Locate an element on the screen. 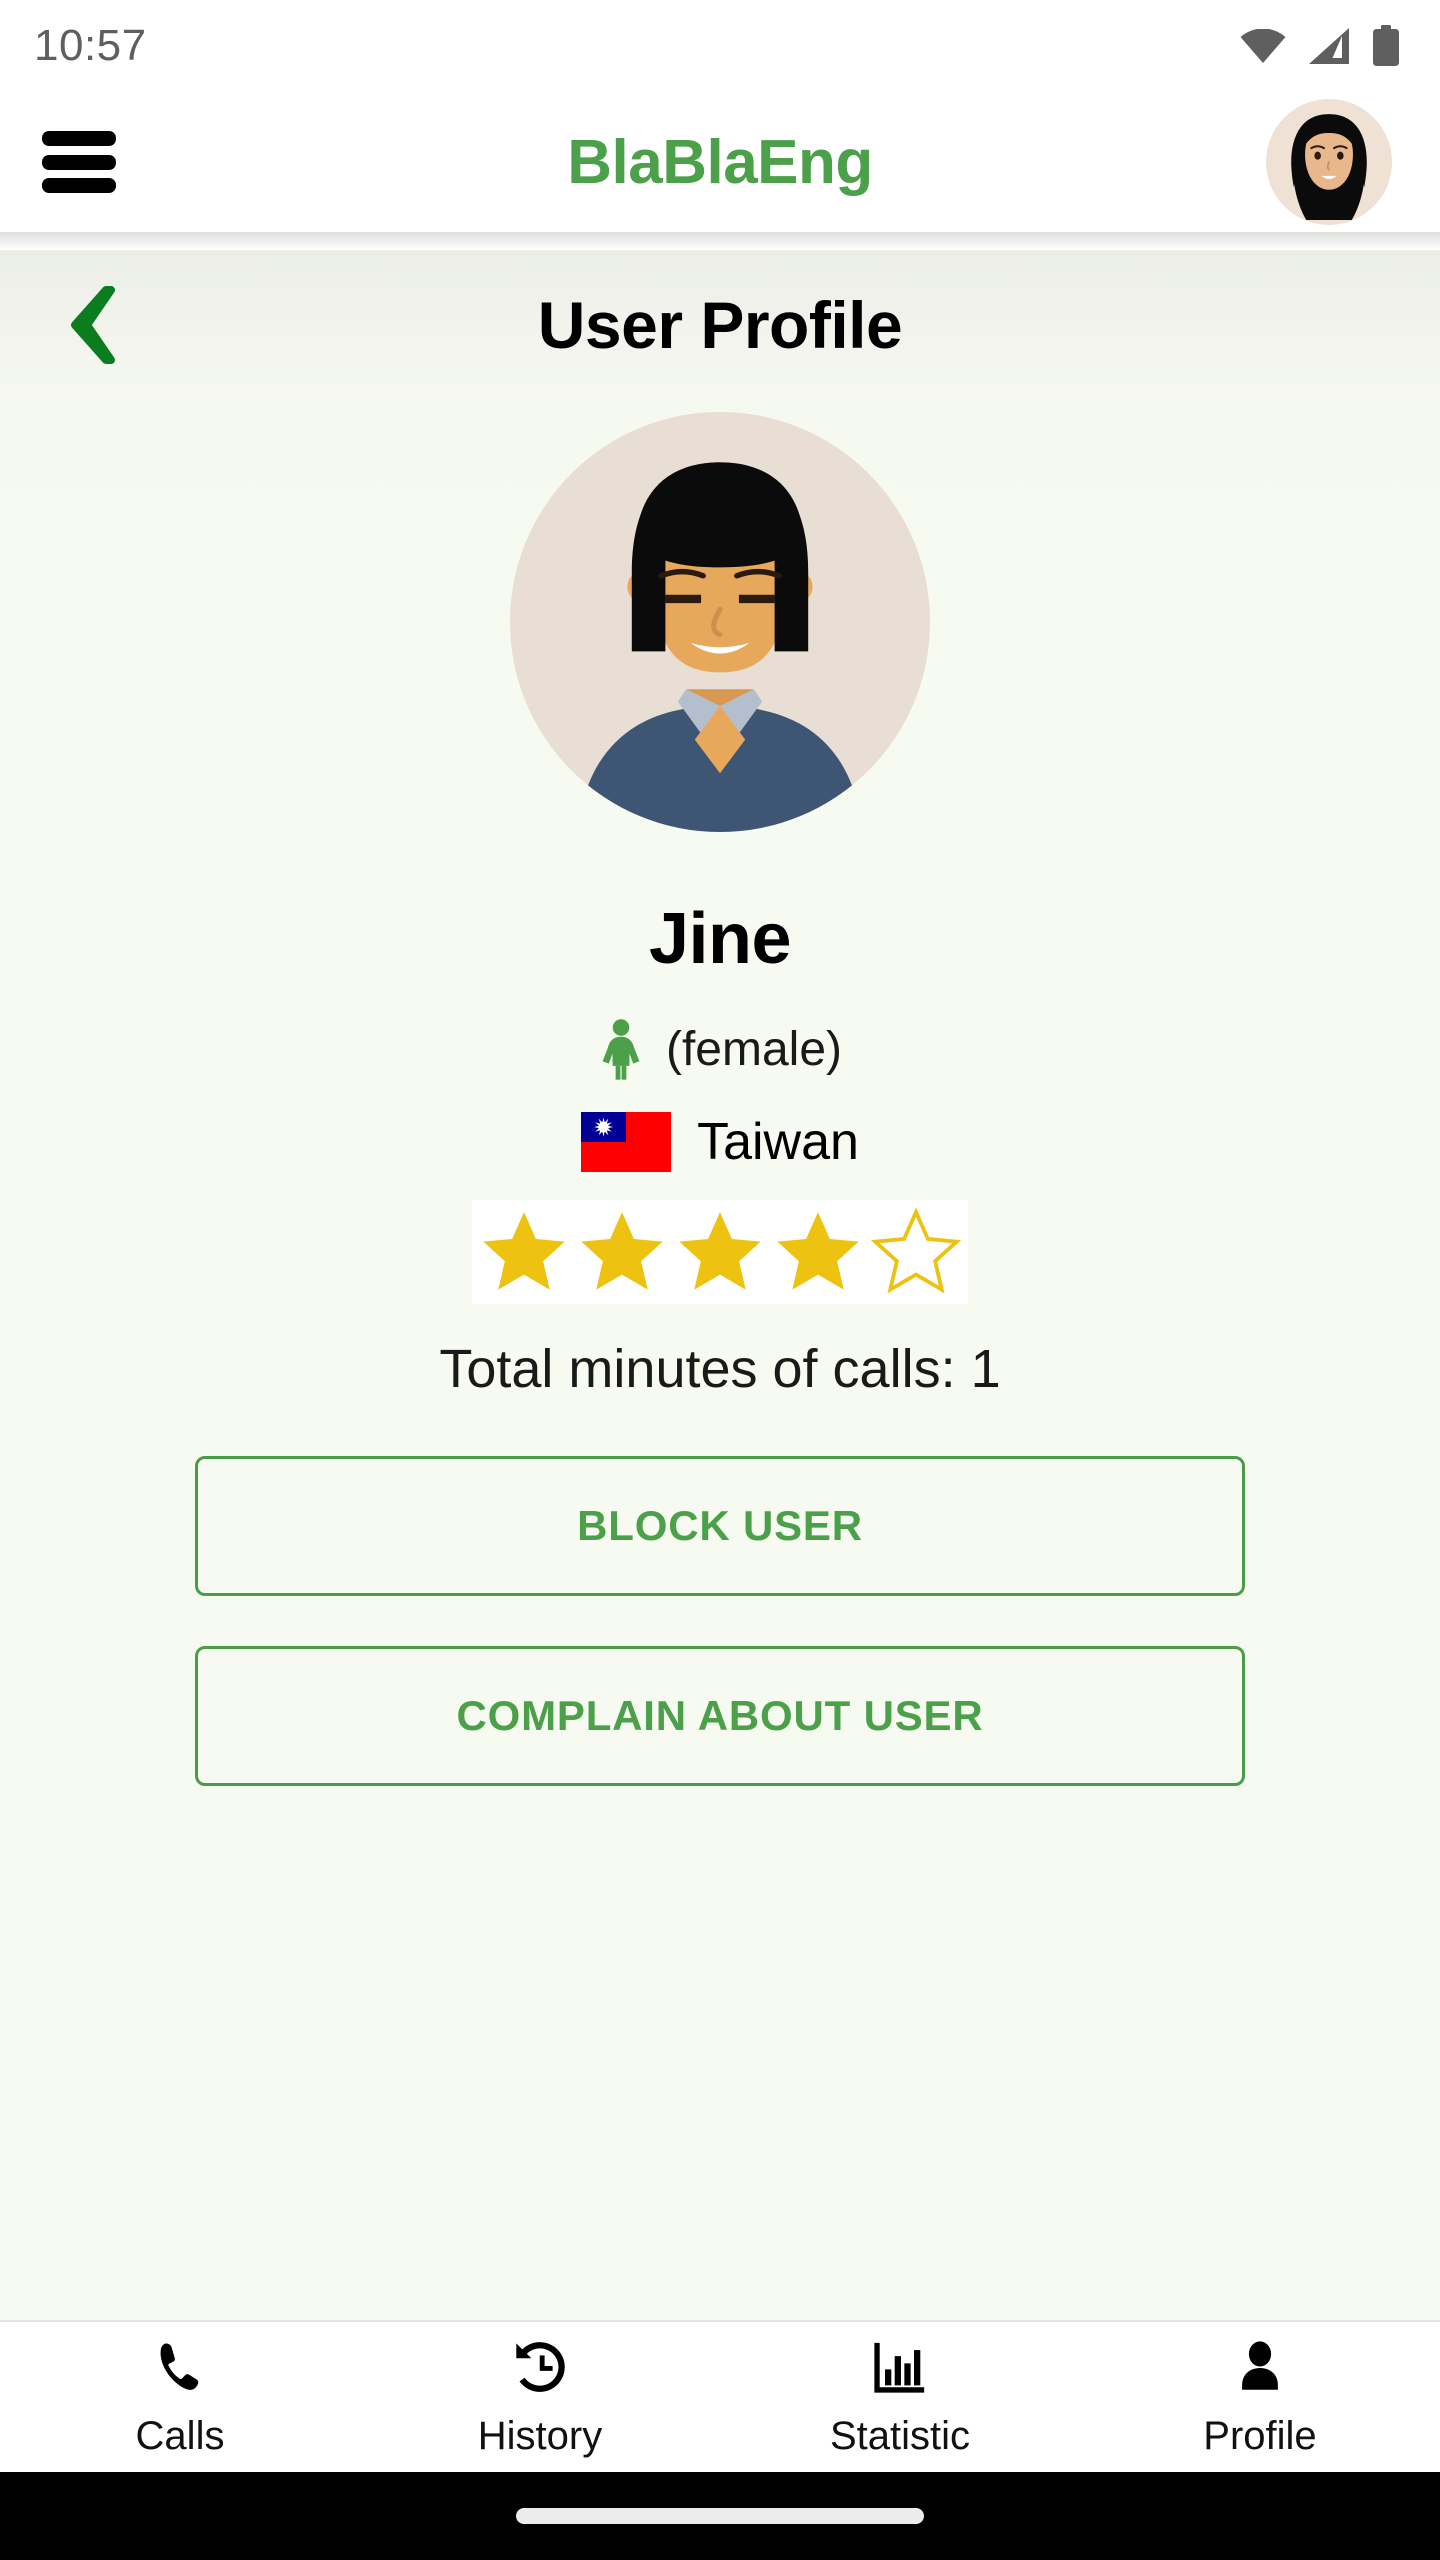  action-buttons: BLOCK USER COMPLAIN ABOUT USER is located at coordinates (720, 1621).